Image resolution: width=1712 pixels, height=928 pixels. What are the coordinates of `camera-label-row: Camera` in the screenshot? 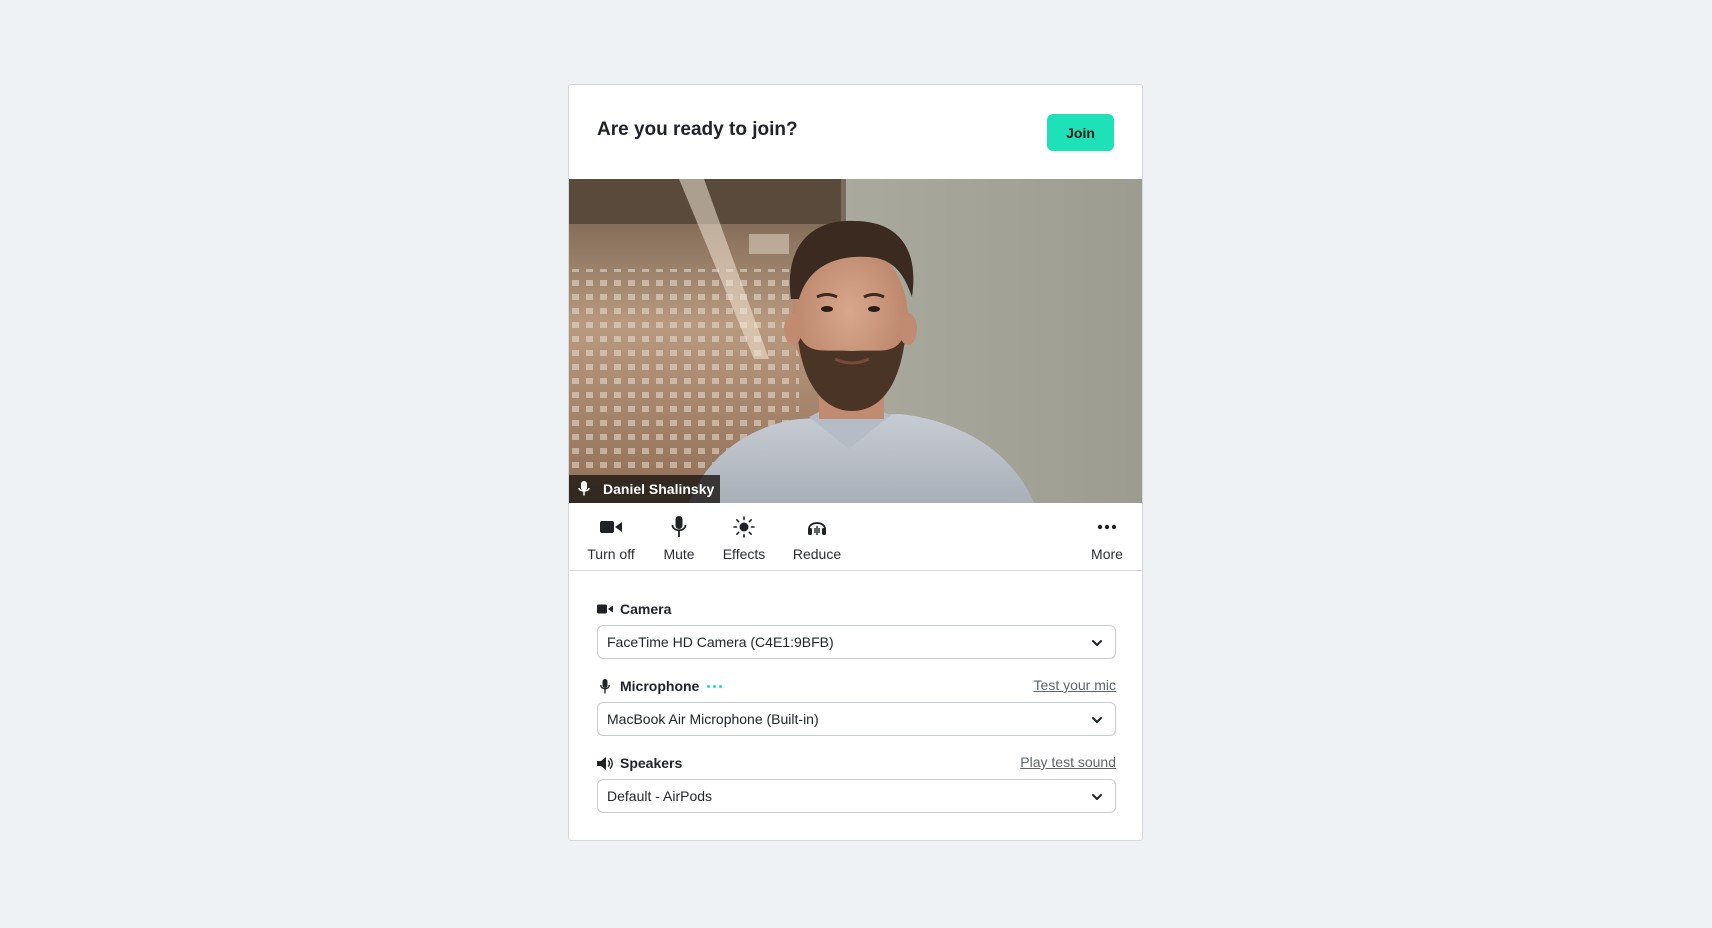 It's located at (856, 609).